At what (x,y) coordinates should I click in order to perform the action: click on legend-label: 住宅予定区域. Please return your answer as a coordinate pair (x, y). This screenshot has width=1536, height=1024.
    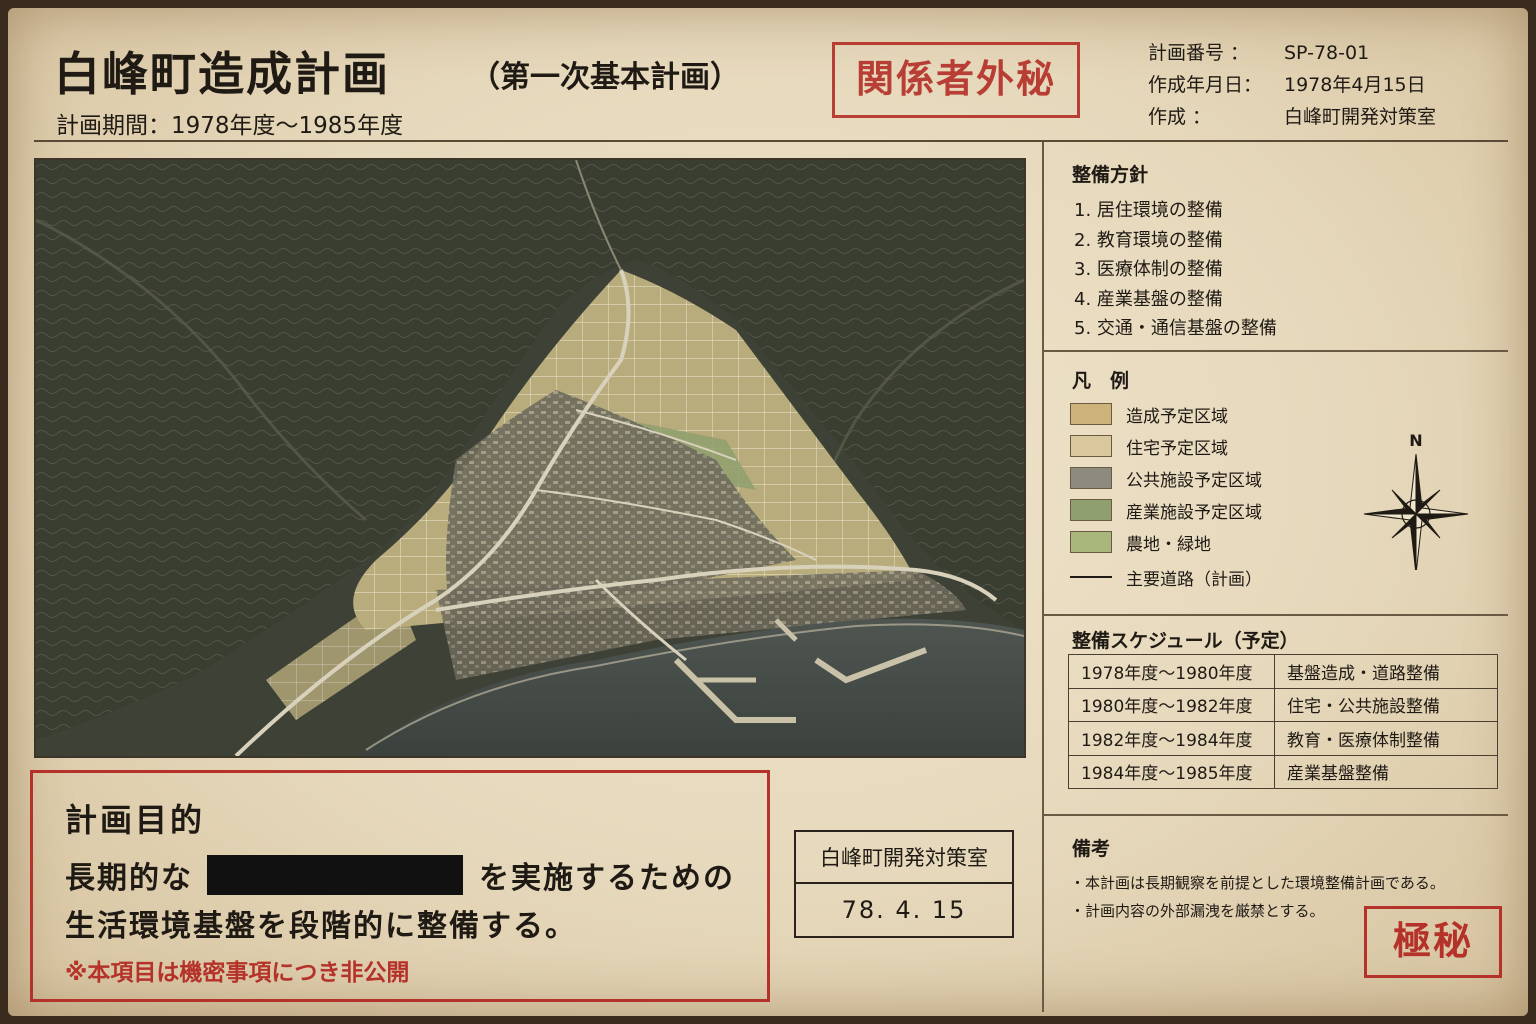
    Looking at the image, I should click on (1177, 448).